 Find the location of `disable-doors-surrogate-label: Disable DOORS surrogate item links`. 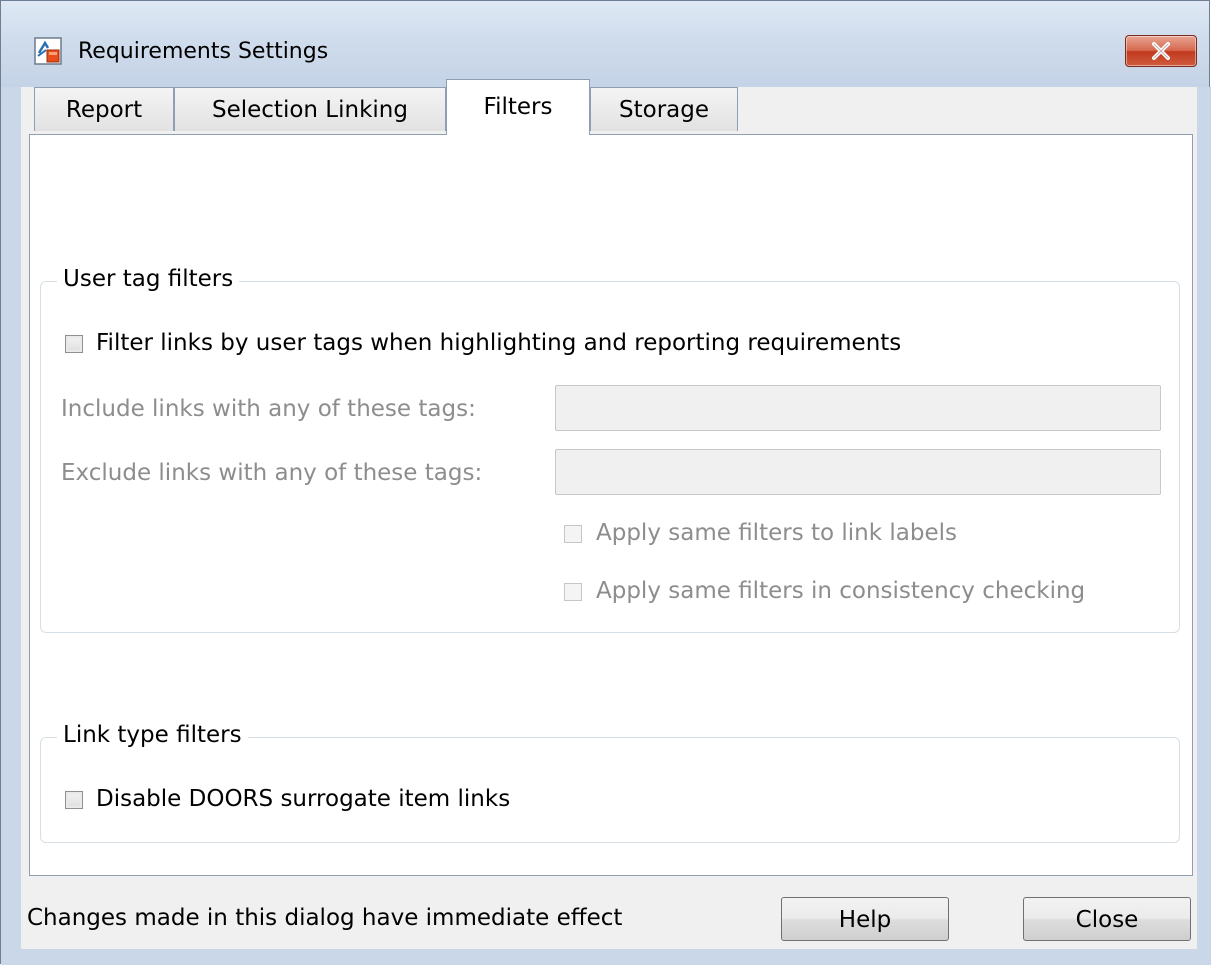

disable-doors-surrogate-label: Disable DOORS surrogate item links is located at coordinates (303, 799).